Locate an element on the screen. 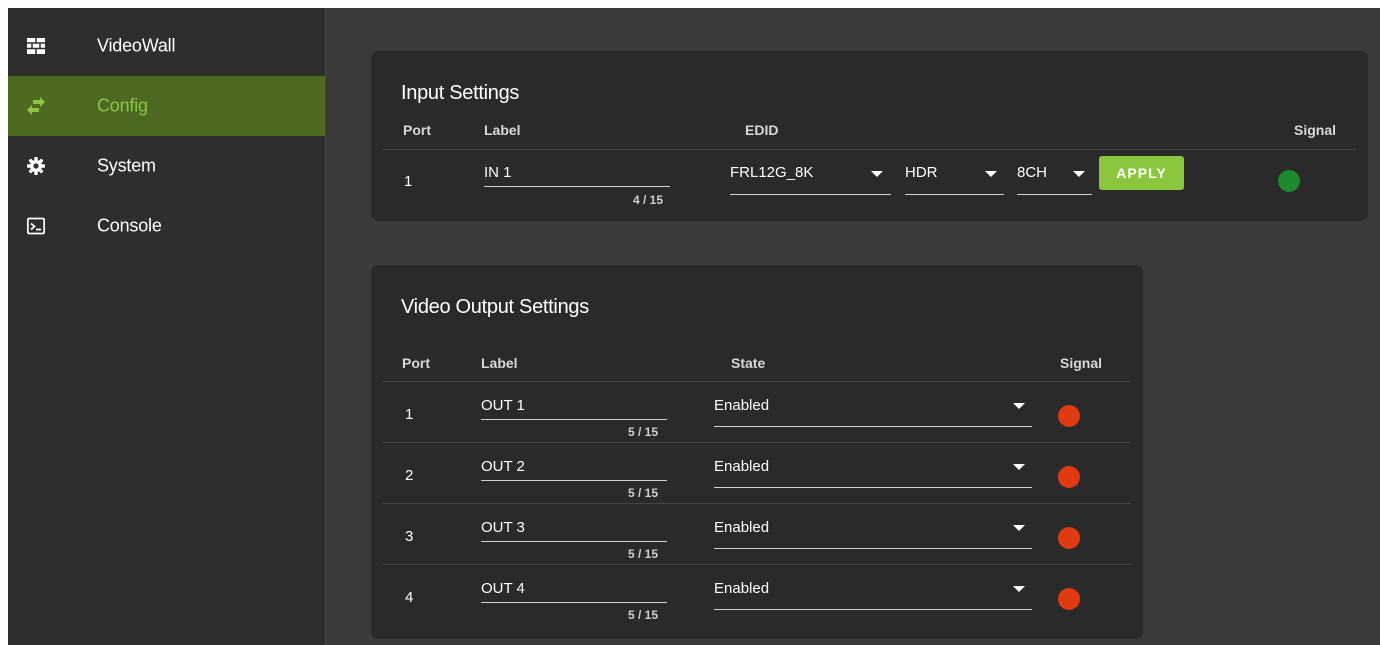  port-number: 4 is located at coordinates (409, 597).